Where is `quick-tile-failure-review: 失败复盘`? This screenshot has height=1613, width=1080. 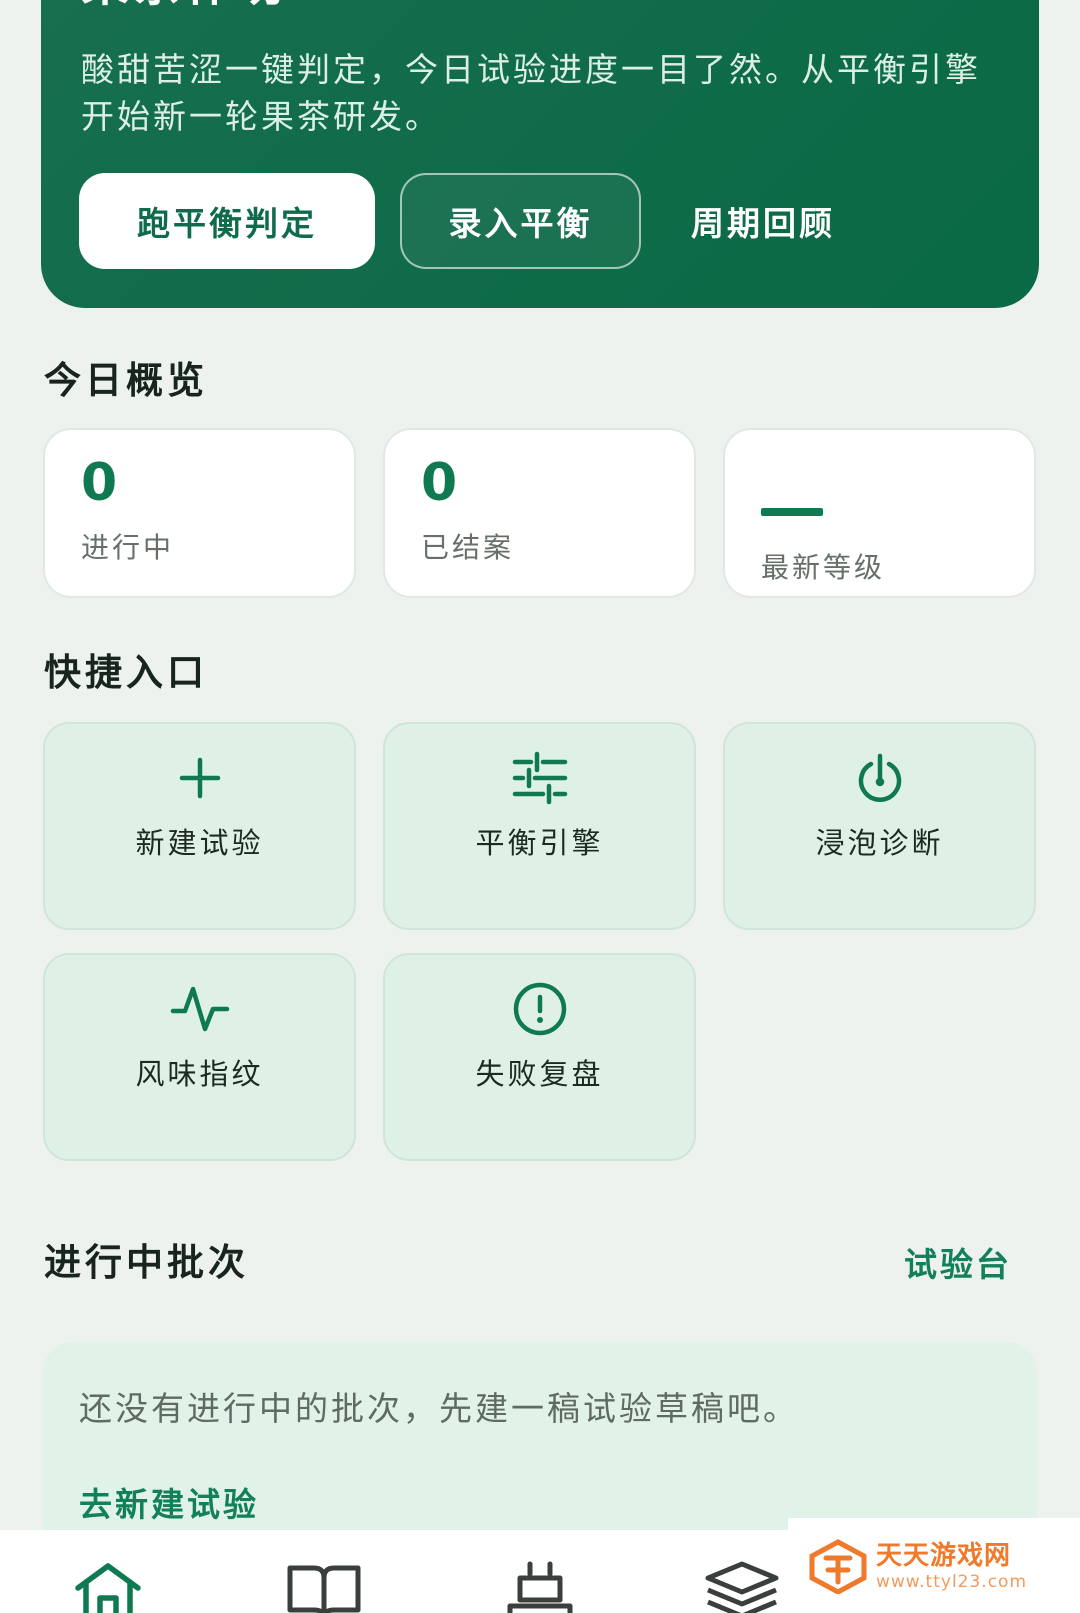
quick-tile-failure-review: 失败复盘 is located at coordinates (539, 1057).